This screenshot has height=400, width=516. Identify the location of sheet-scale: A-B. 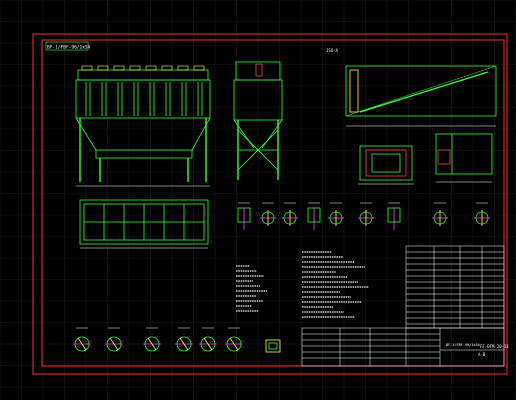
(482, 354).